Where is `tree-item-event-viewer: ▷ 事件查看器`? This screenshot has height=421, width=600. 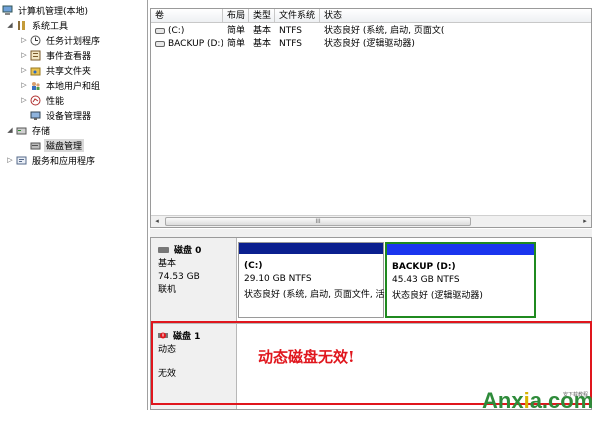 tree-item-event-viewer: ▷ 事件查看器 is located at coordinates (56, 55).